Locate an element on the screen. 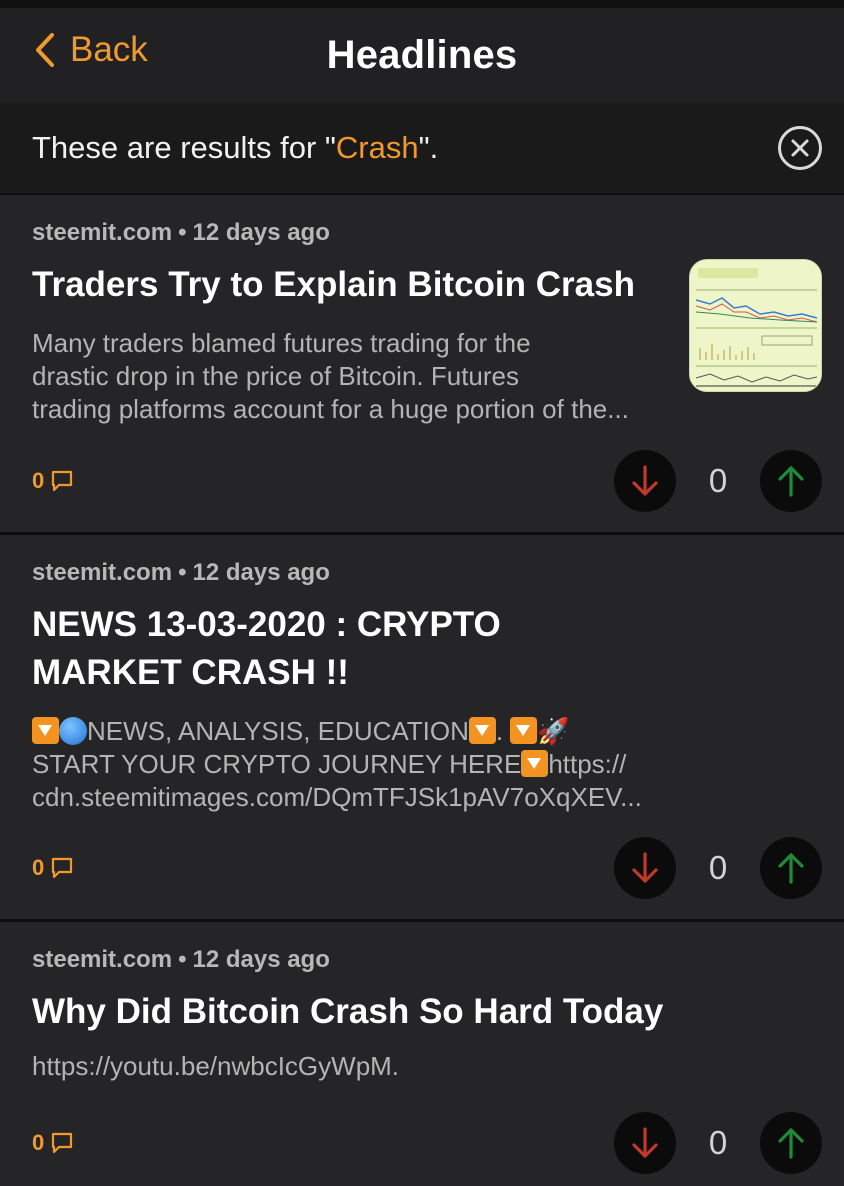 This screenshot has width=844, height=1186. excerpt-line: START YOUR CRYPTO JOURNEY HERE https:// is located at coordinates (357, 764).